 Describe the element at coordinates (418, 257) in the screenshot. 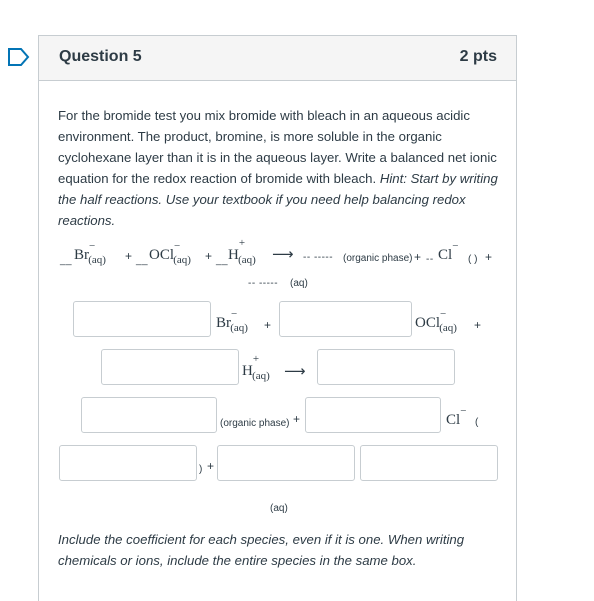

I see `plus-3: +` at that location.